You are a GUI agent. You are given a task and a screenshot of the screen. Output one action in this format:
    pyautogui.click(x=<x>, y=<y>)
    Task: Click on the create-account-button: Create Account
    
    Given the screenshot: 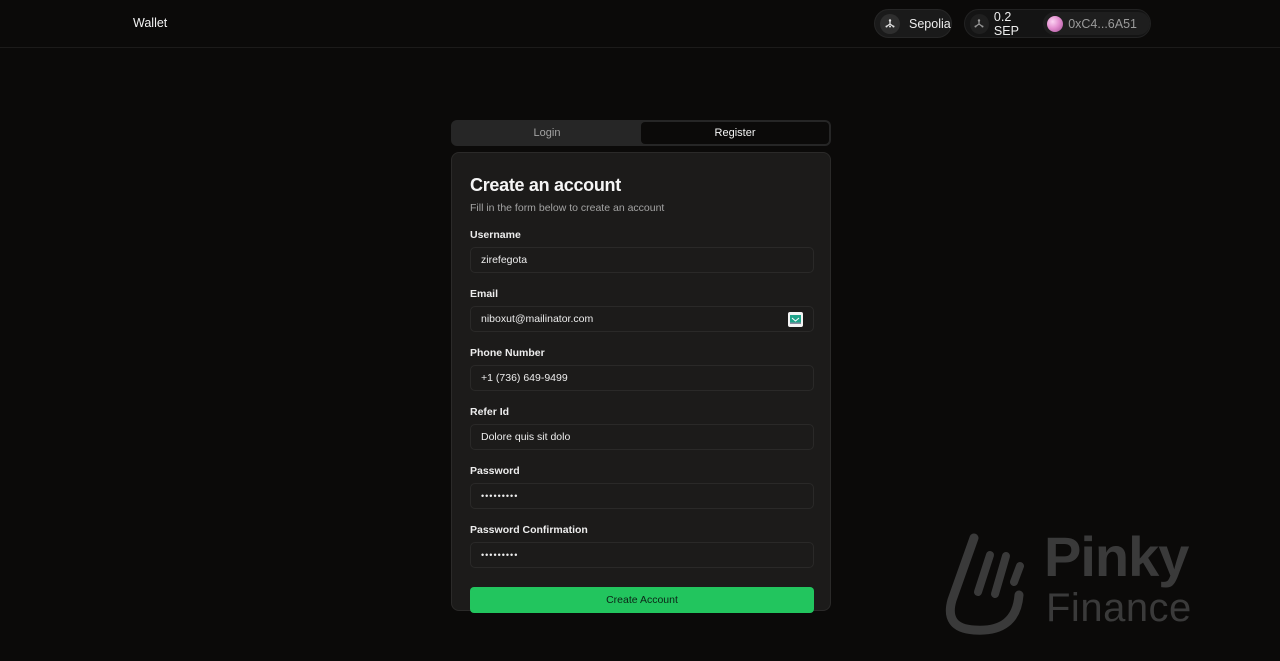 What is the action you would take?
    pyautogui.click(x=642, y=600)
    